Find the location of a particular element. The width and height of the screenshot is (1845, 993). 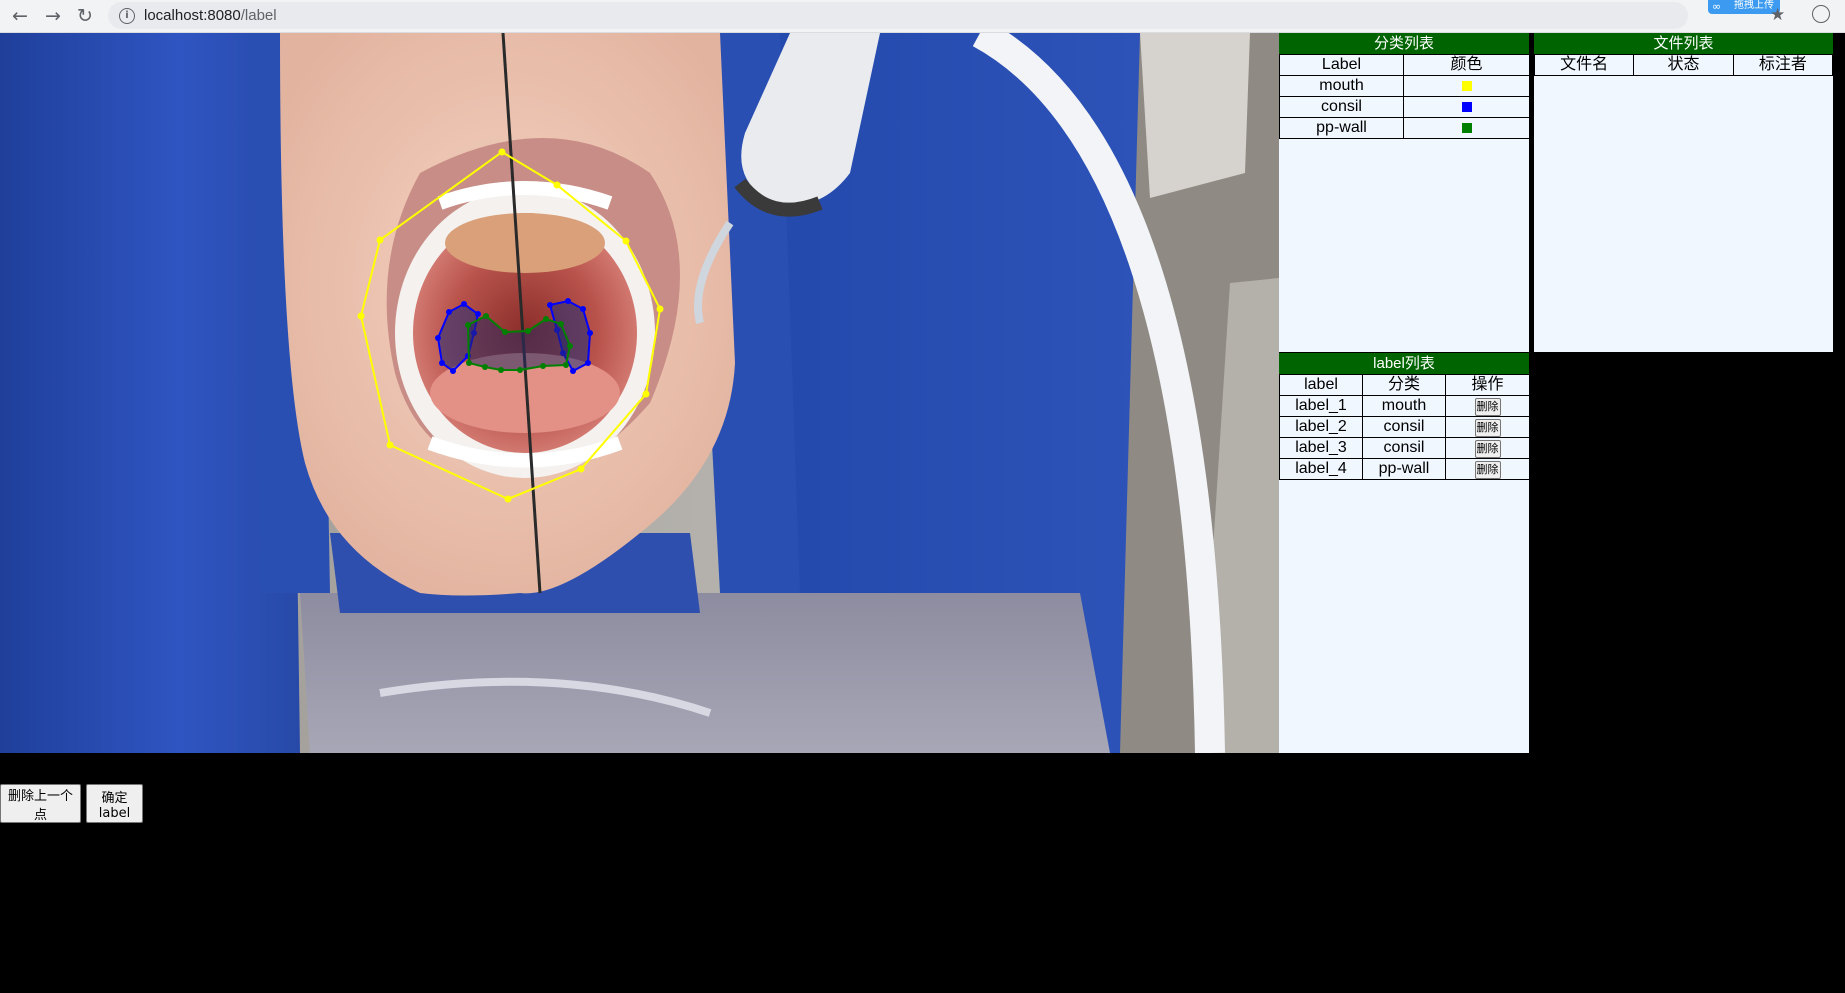

file-header-status: 状态 is located at coordinates (1683, 65).